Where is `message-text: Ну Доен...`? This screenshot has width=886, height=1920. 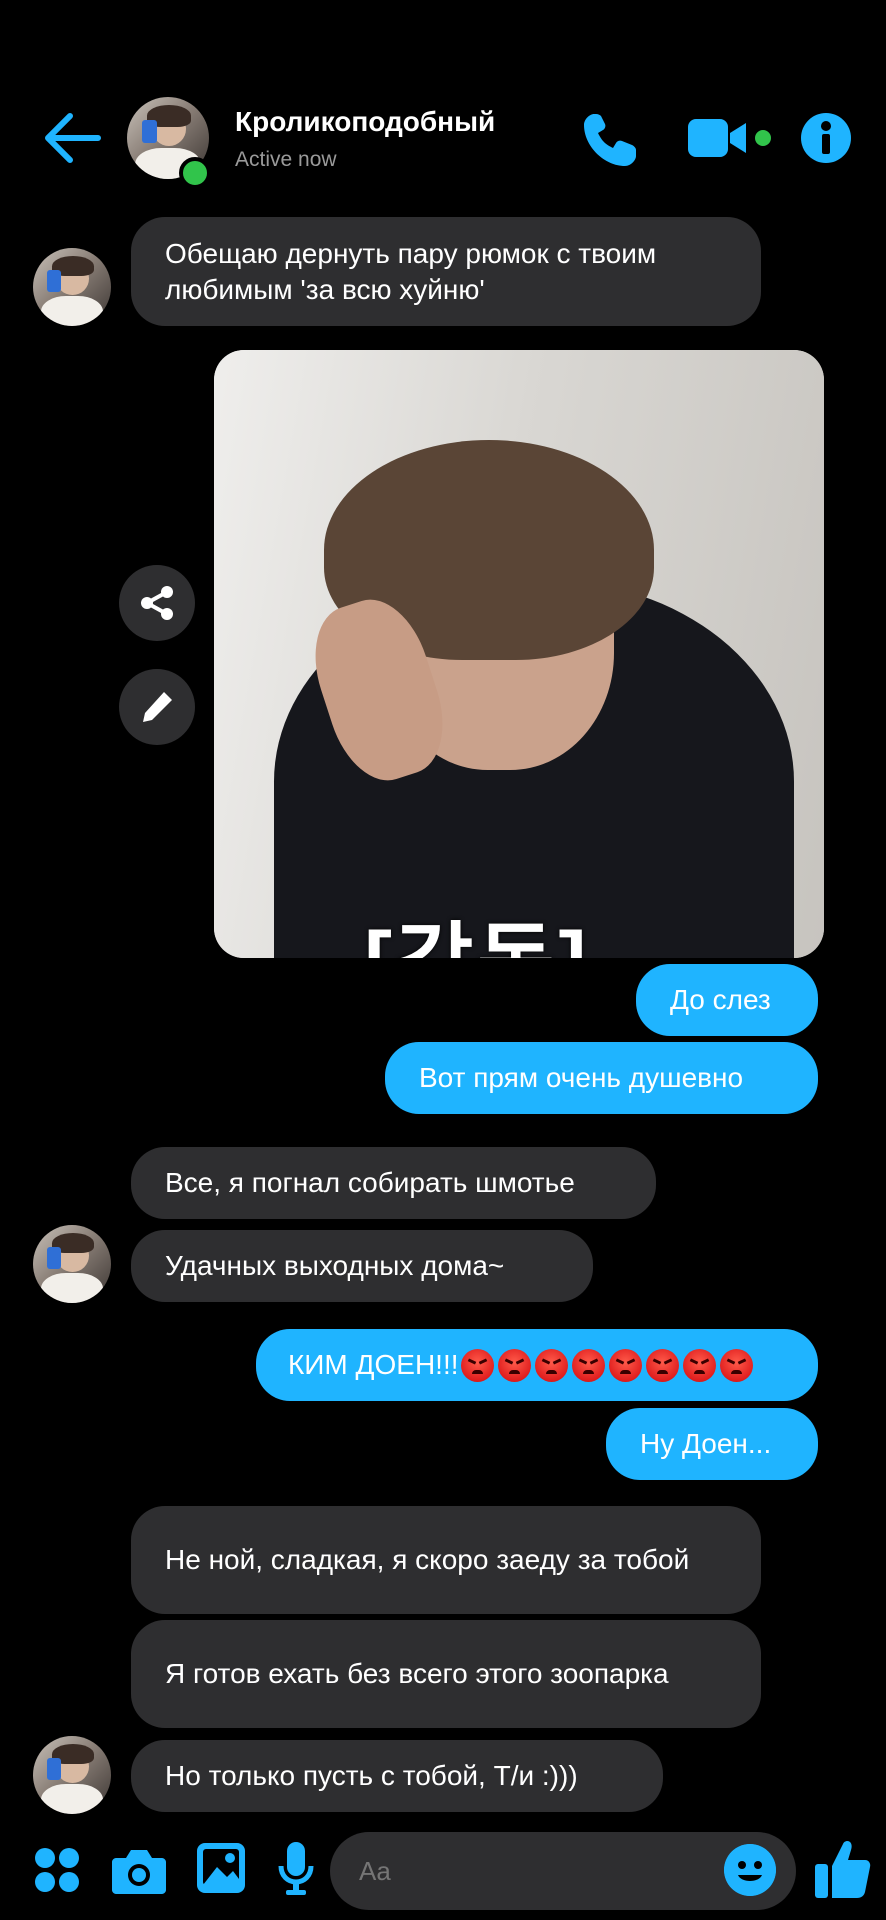
message-text: Ну Доен... is located at coordinates (706, 1443).